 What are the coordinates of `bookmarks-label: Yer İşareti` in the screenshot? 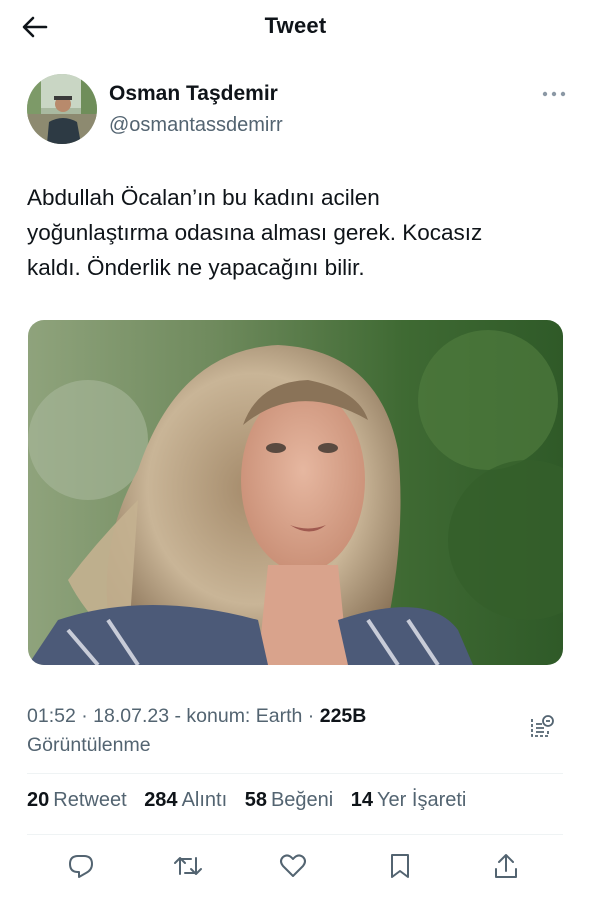 It's located at (422, 800).